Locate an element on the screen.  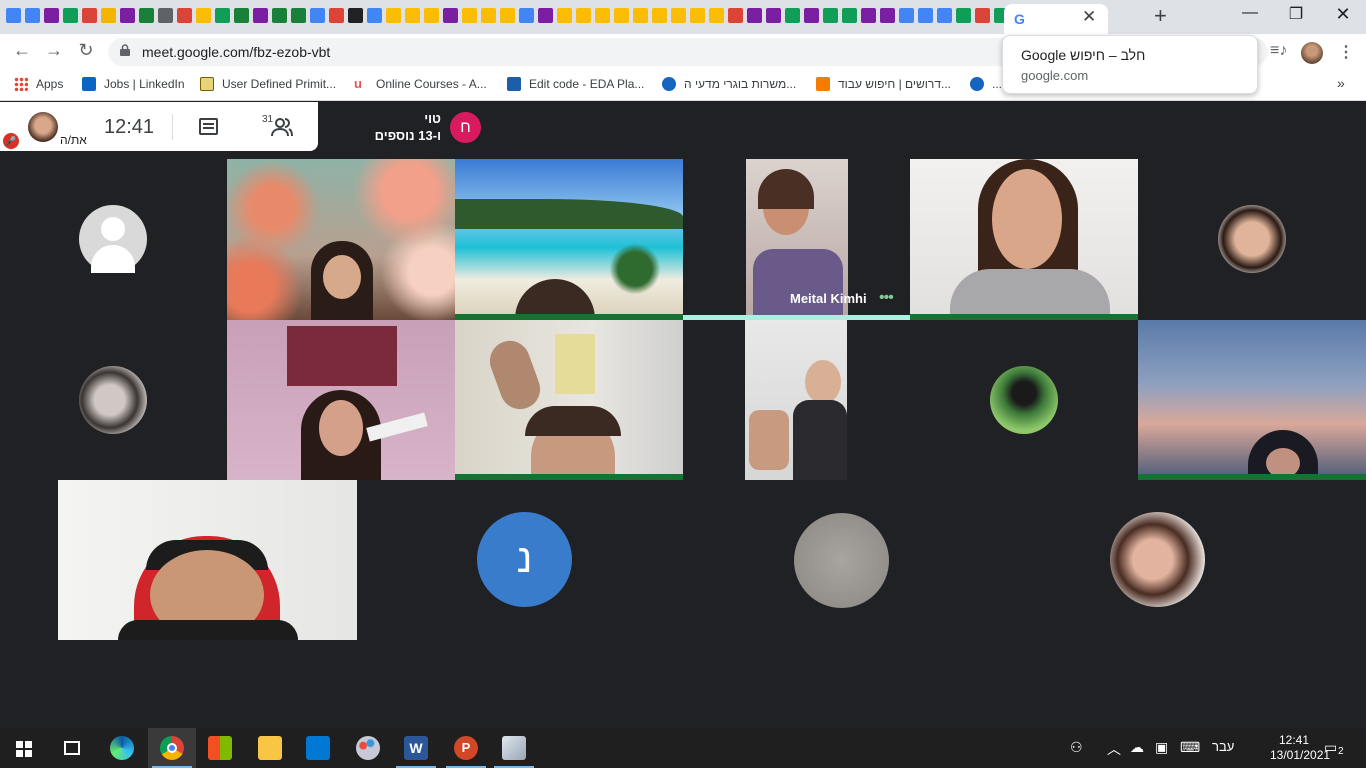
more-options-icon: ••• is located at coordinates (886, 298).